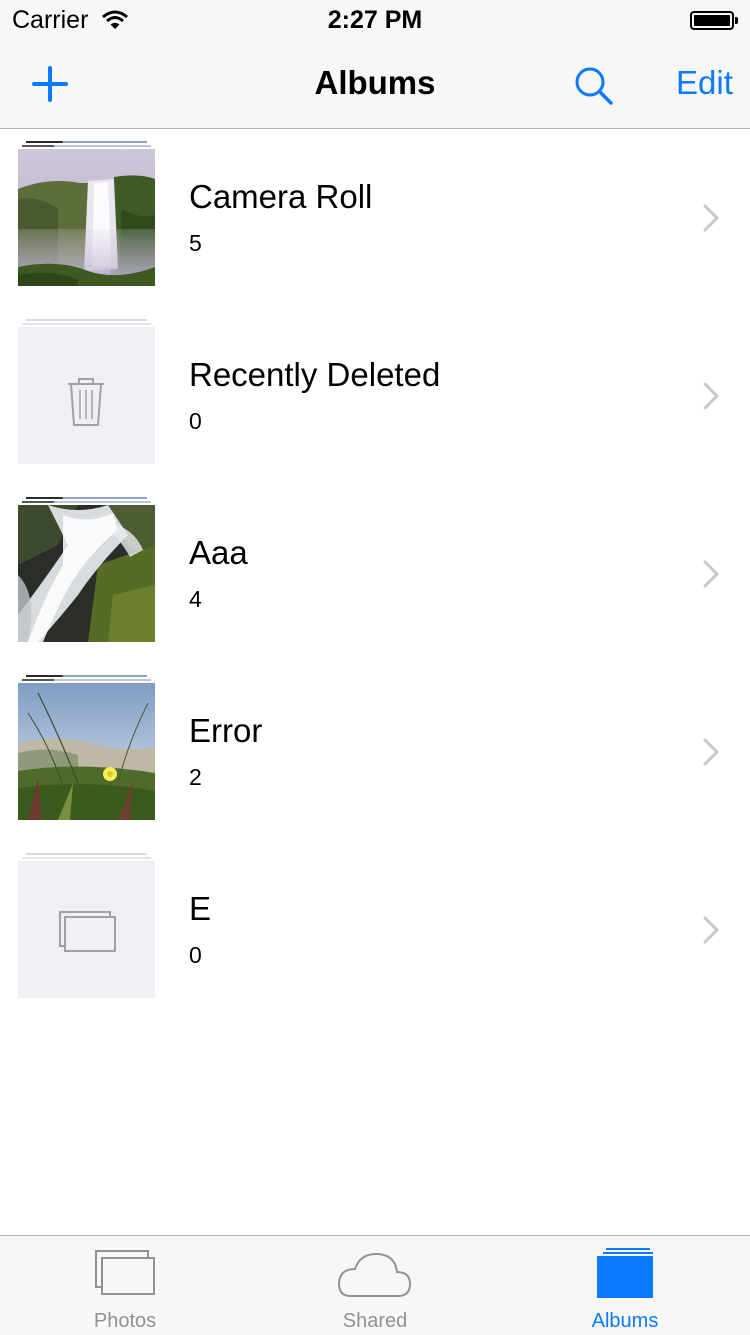 The width and height of the screenshot is (750, 1335). I want to click on album-count: 4, so click(195, 599).